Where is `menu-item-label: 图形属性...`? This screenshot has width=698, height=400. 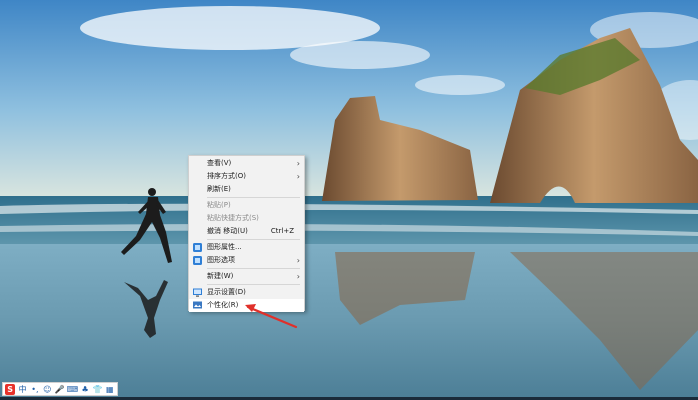 menu-item-label: 图形属性... is located at coordinates (224, 247).